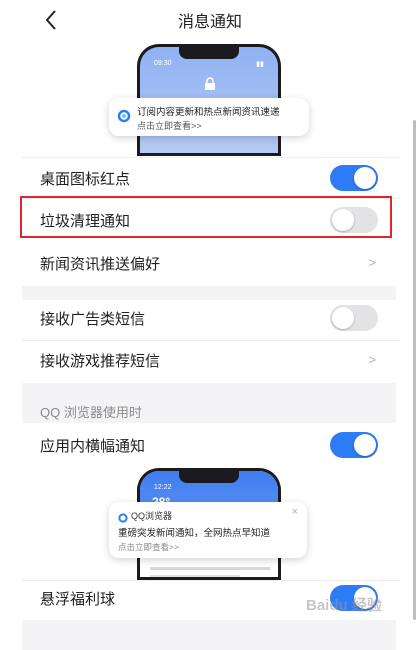 Image resolution: width=420 pixels, height=650 pixels. I want to click on watermark-logo: Baidu 经验, so click(352, 604).